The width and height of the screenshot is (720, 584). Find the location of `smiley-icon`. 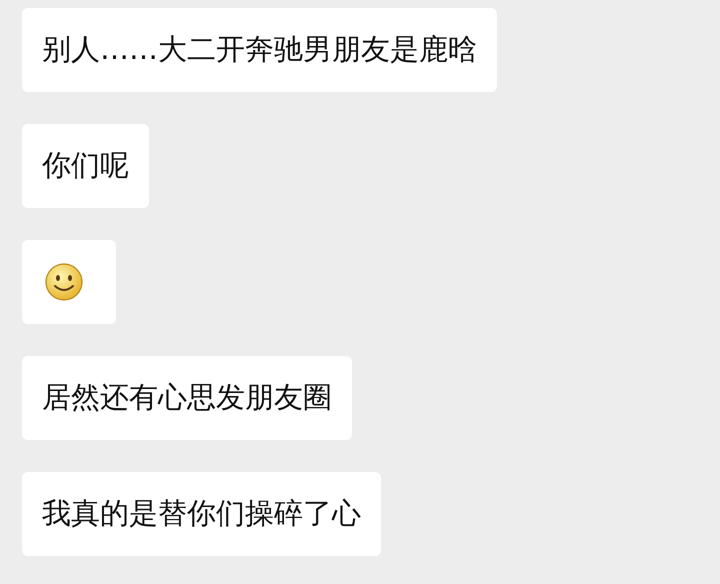

smiley-icon is located at coordinates (64, 282).